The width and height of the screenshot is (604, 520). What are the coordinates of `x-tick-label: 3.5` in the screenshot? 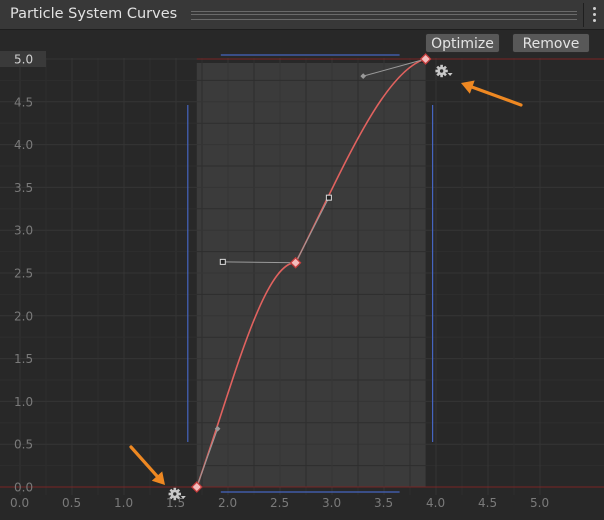 It's located at (383, 503).